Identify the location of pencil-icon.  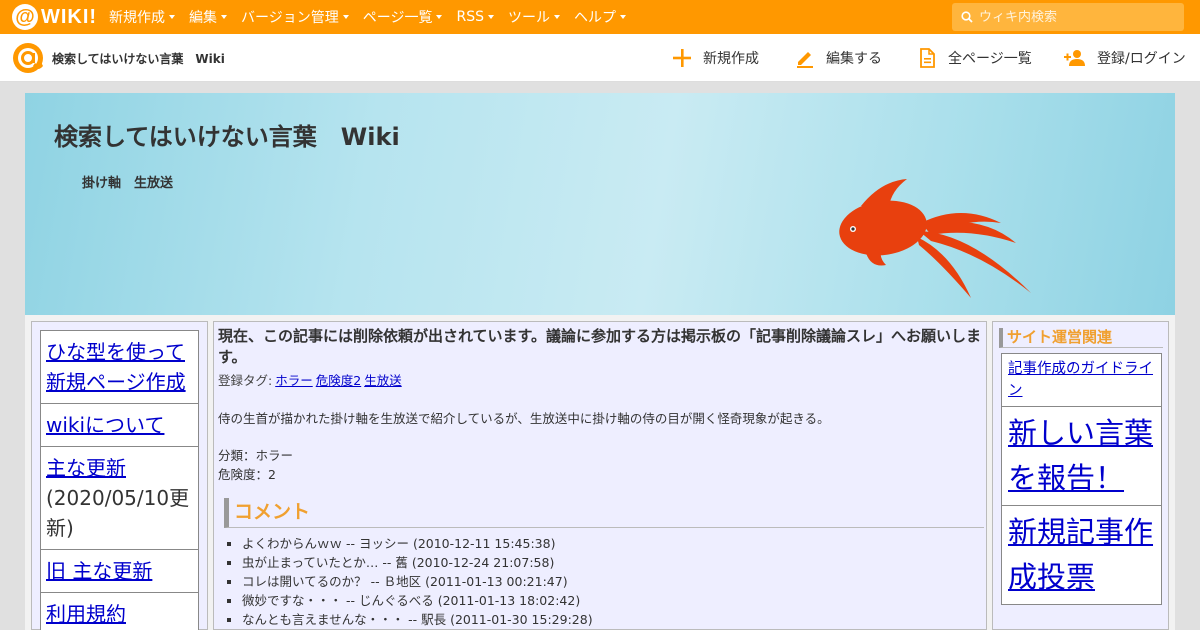
(805, 60).